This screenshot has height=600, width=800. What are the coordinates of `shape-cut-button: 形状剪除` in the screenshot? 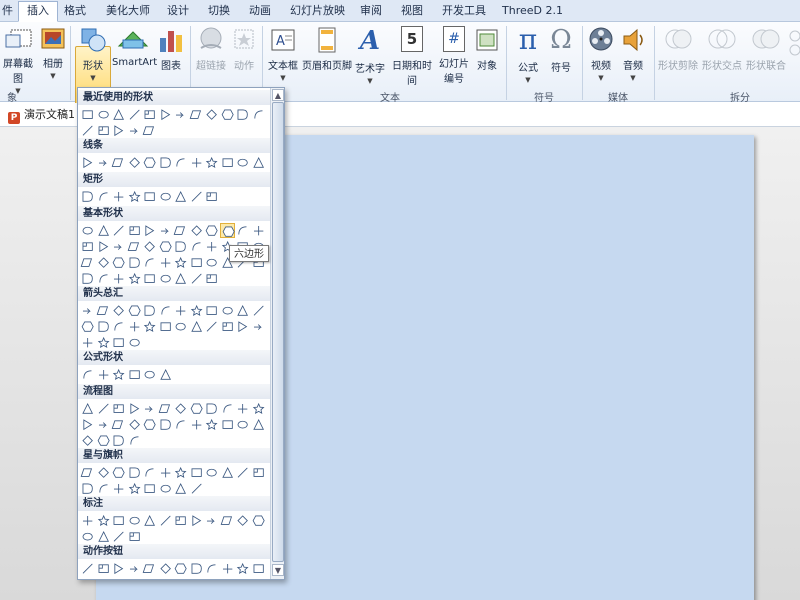 It's located at (678, 49).